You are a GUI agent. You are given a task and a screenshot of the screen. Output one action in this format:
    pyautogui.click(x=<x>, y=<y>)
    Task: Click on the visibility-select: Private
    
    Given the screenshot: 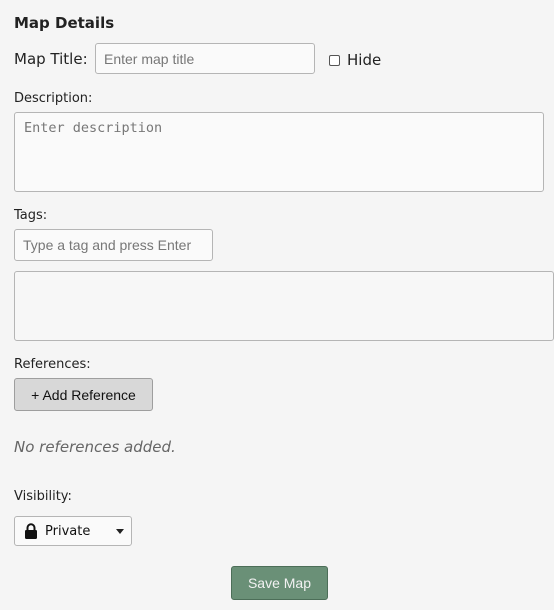 What is the action you would take?
    pyautogui.click(x=73, y=531)
    